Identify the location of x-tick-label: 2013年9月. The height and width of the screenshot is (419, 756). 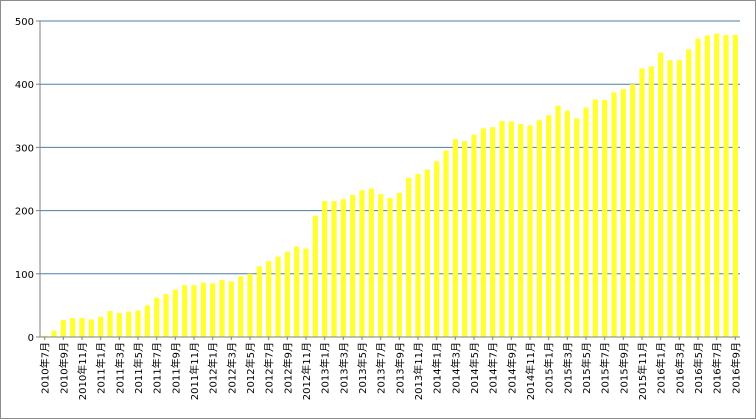
(399, 368).